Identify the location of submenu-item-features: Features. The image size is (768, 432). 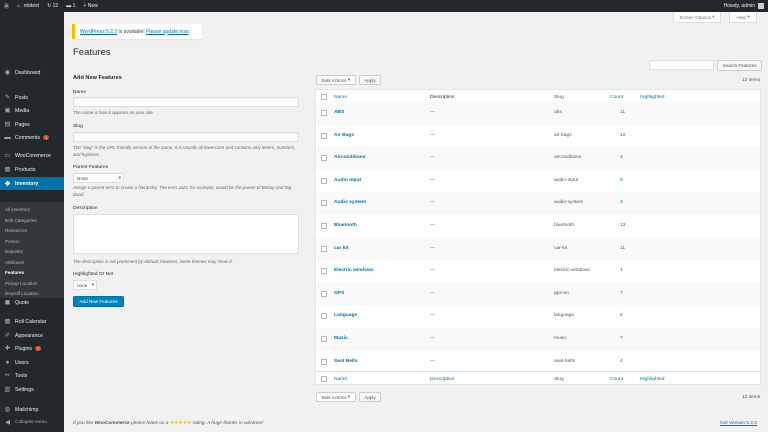
(14, 272).